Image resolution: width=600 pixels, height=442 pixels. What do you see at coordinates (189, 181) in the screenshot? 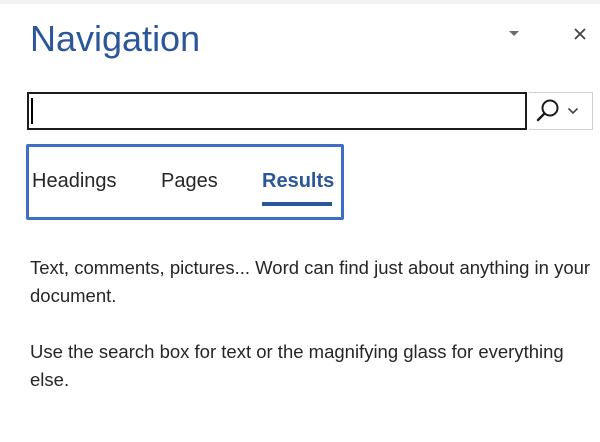
I see `tab-pages: Pages` at bounding box center [189, 181].